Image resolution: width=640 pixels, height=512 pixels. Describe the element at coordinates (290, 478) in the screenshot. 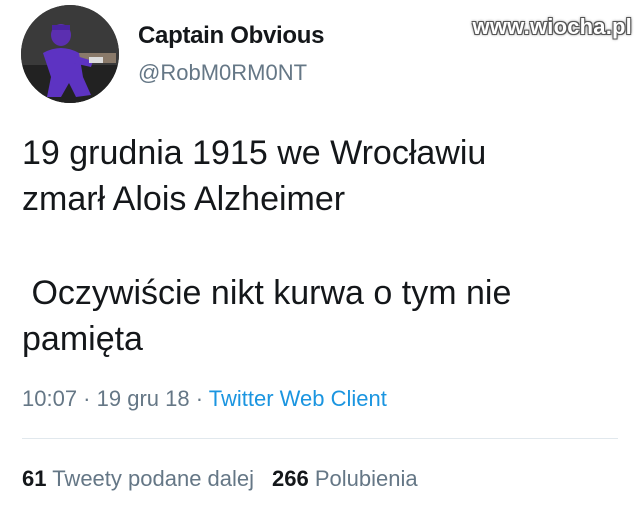

I see `likes-count: 266` at that location.